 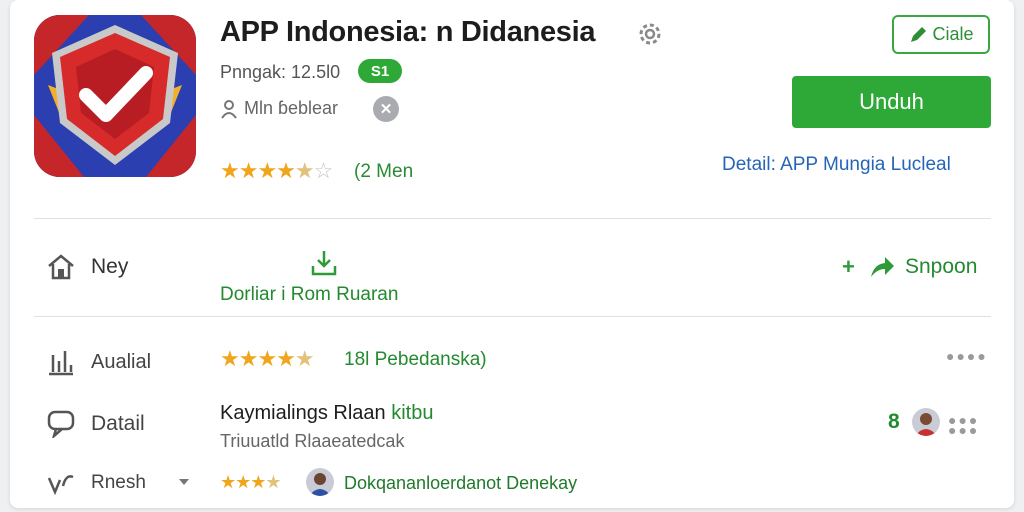 What do you see at coordinates (380, 71) in the screenshot?
I see `status-badge: S1` at bounding box center [380, 71].